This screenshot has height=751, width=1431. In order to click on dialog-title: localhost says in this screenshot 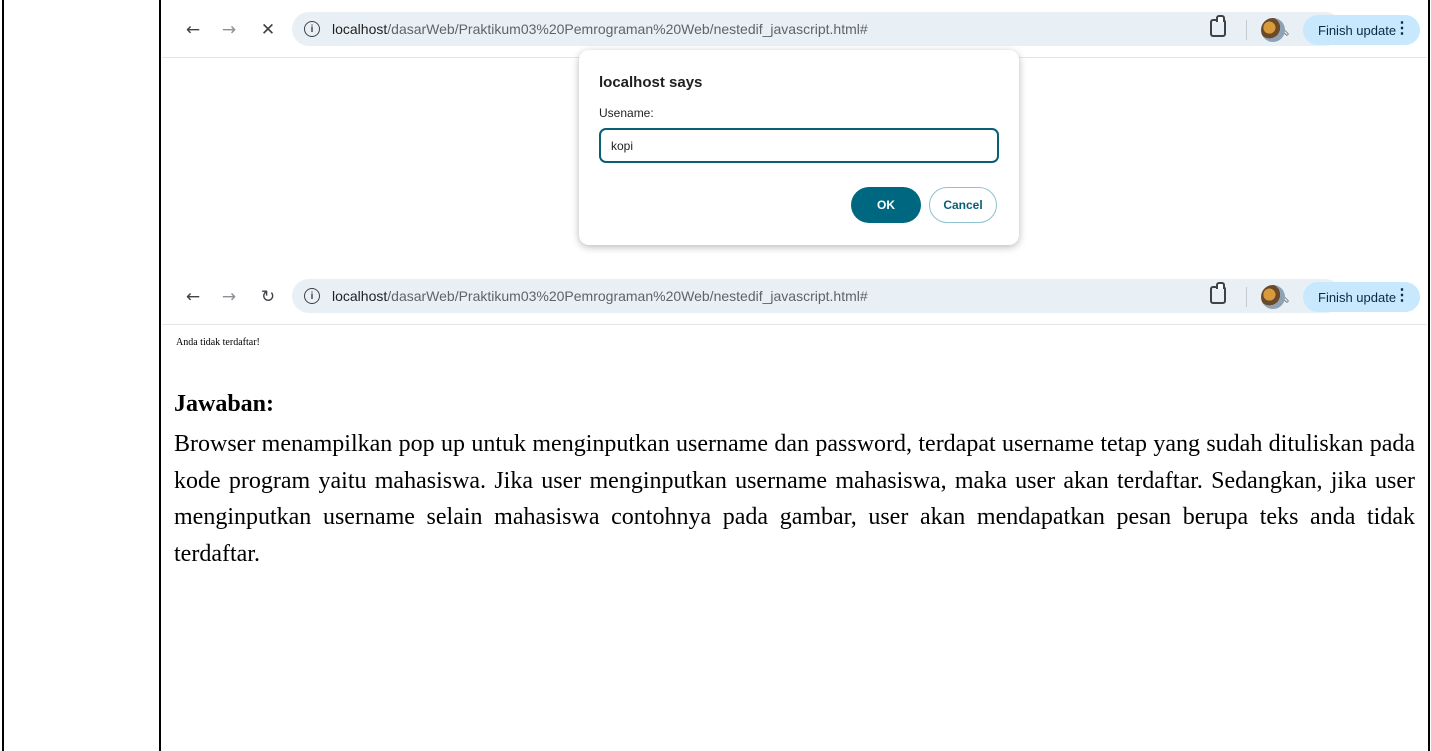, I will do `click(651, 82)`.